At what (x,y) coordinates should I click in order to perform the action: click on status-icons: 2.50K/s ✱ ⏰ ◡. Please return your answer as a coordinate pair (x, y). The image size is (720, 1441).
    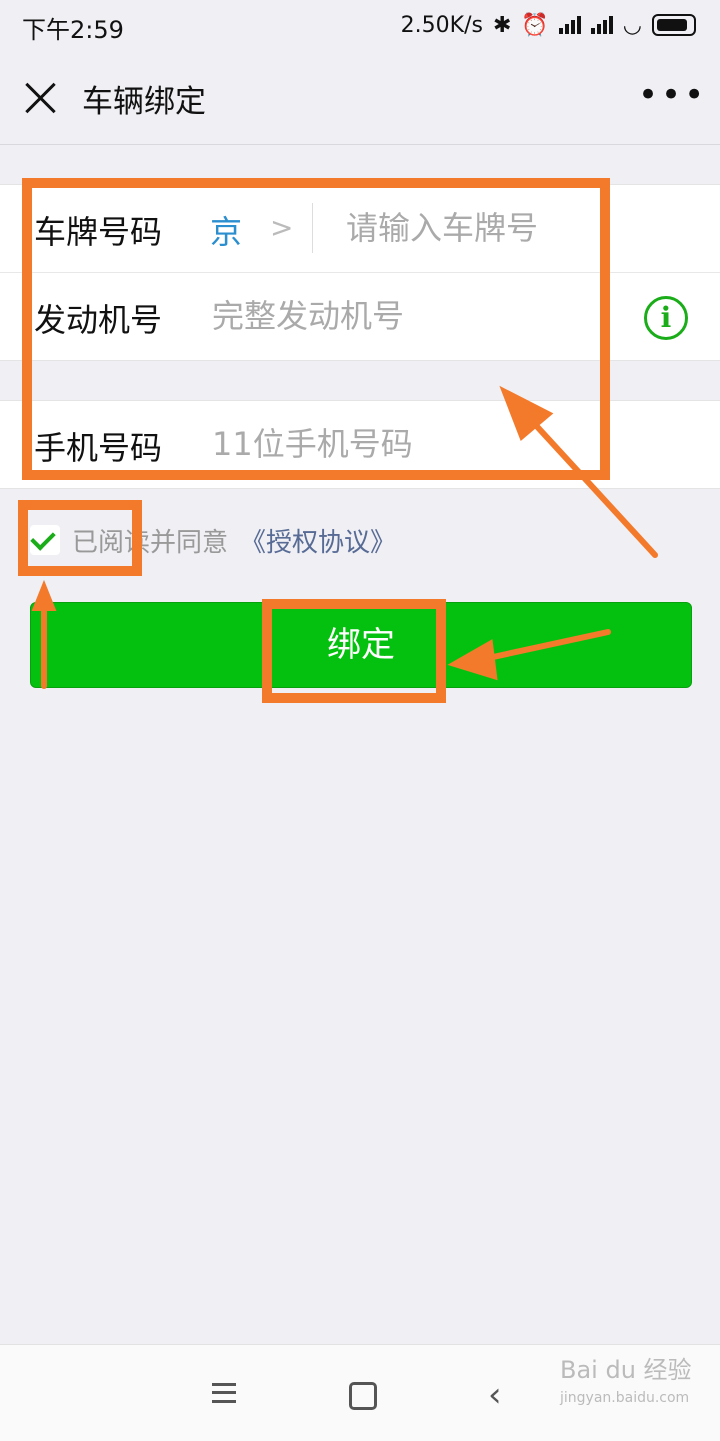
    Looking at the image, I should click on (548, 25).